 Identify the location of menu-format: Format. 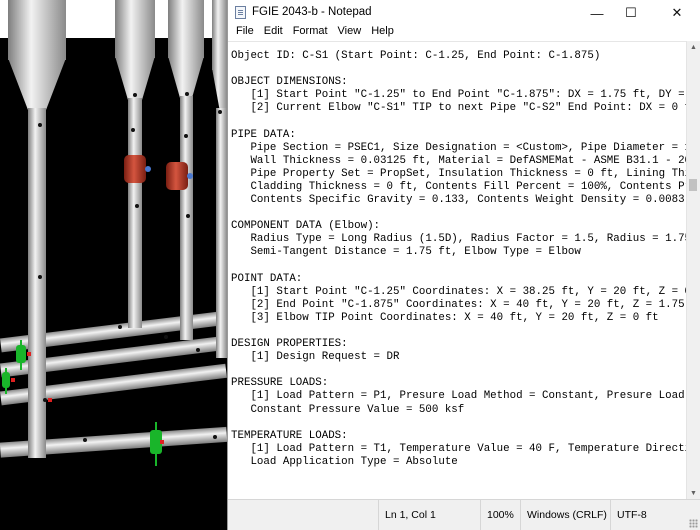
(310, 31).